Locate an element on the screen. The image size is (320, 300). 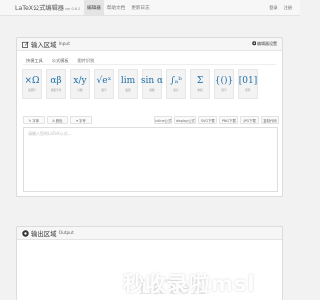
integral-button: ∫ₐᵇ 积分 is located at coordinates (176, 84).